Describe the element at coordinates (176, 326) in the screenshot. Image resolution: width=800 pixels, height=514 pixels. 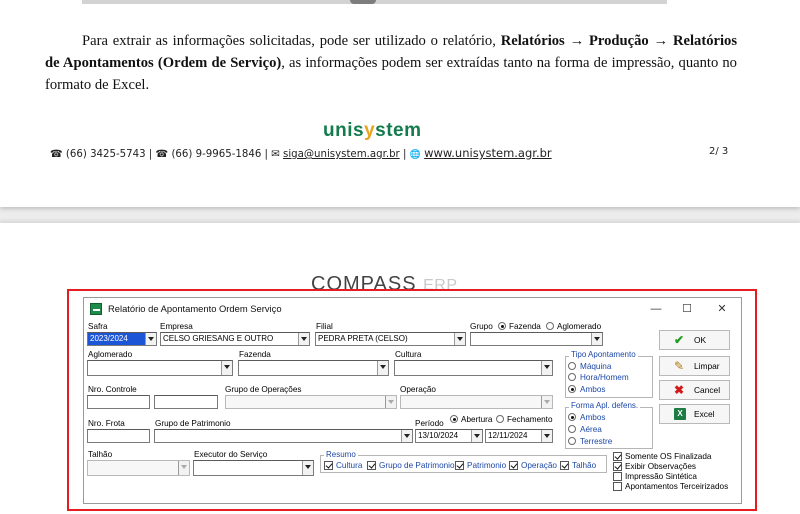
I see `empresa-label: Empresa` at that location.